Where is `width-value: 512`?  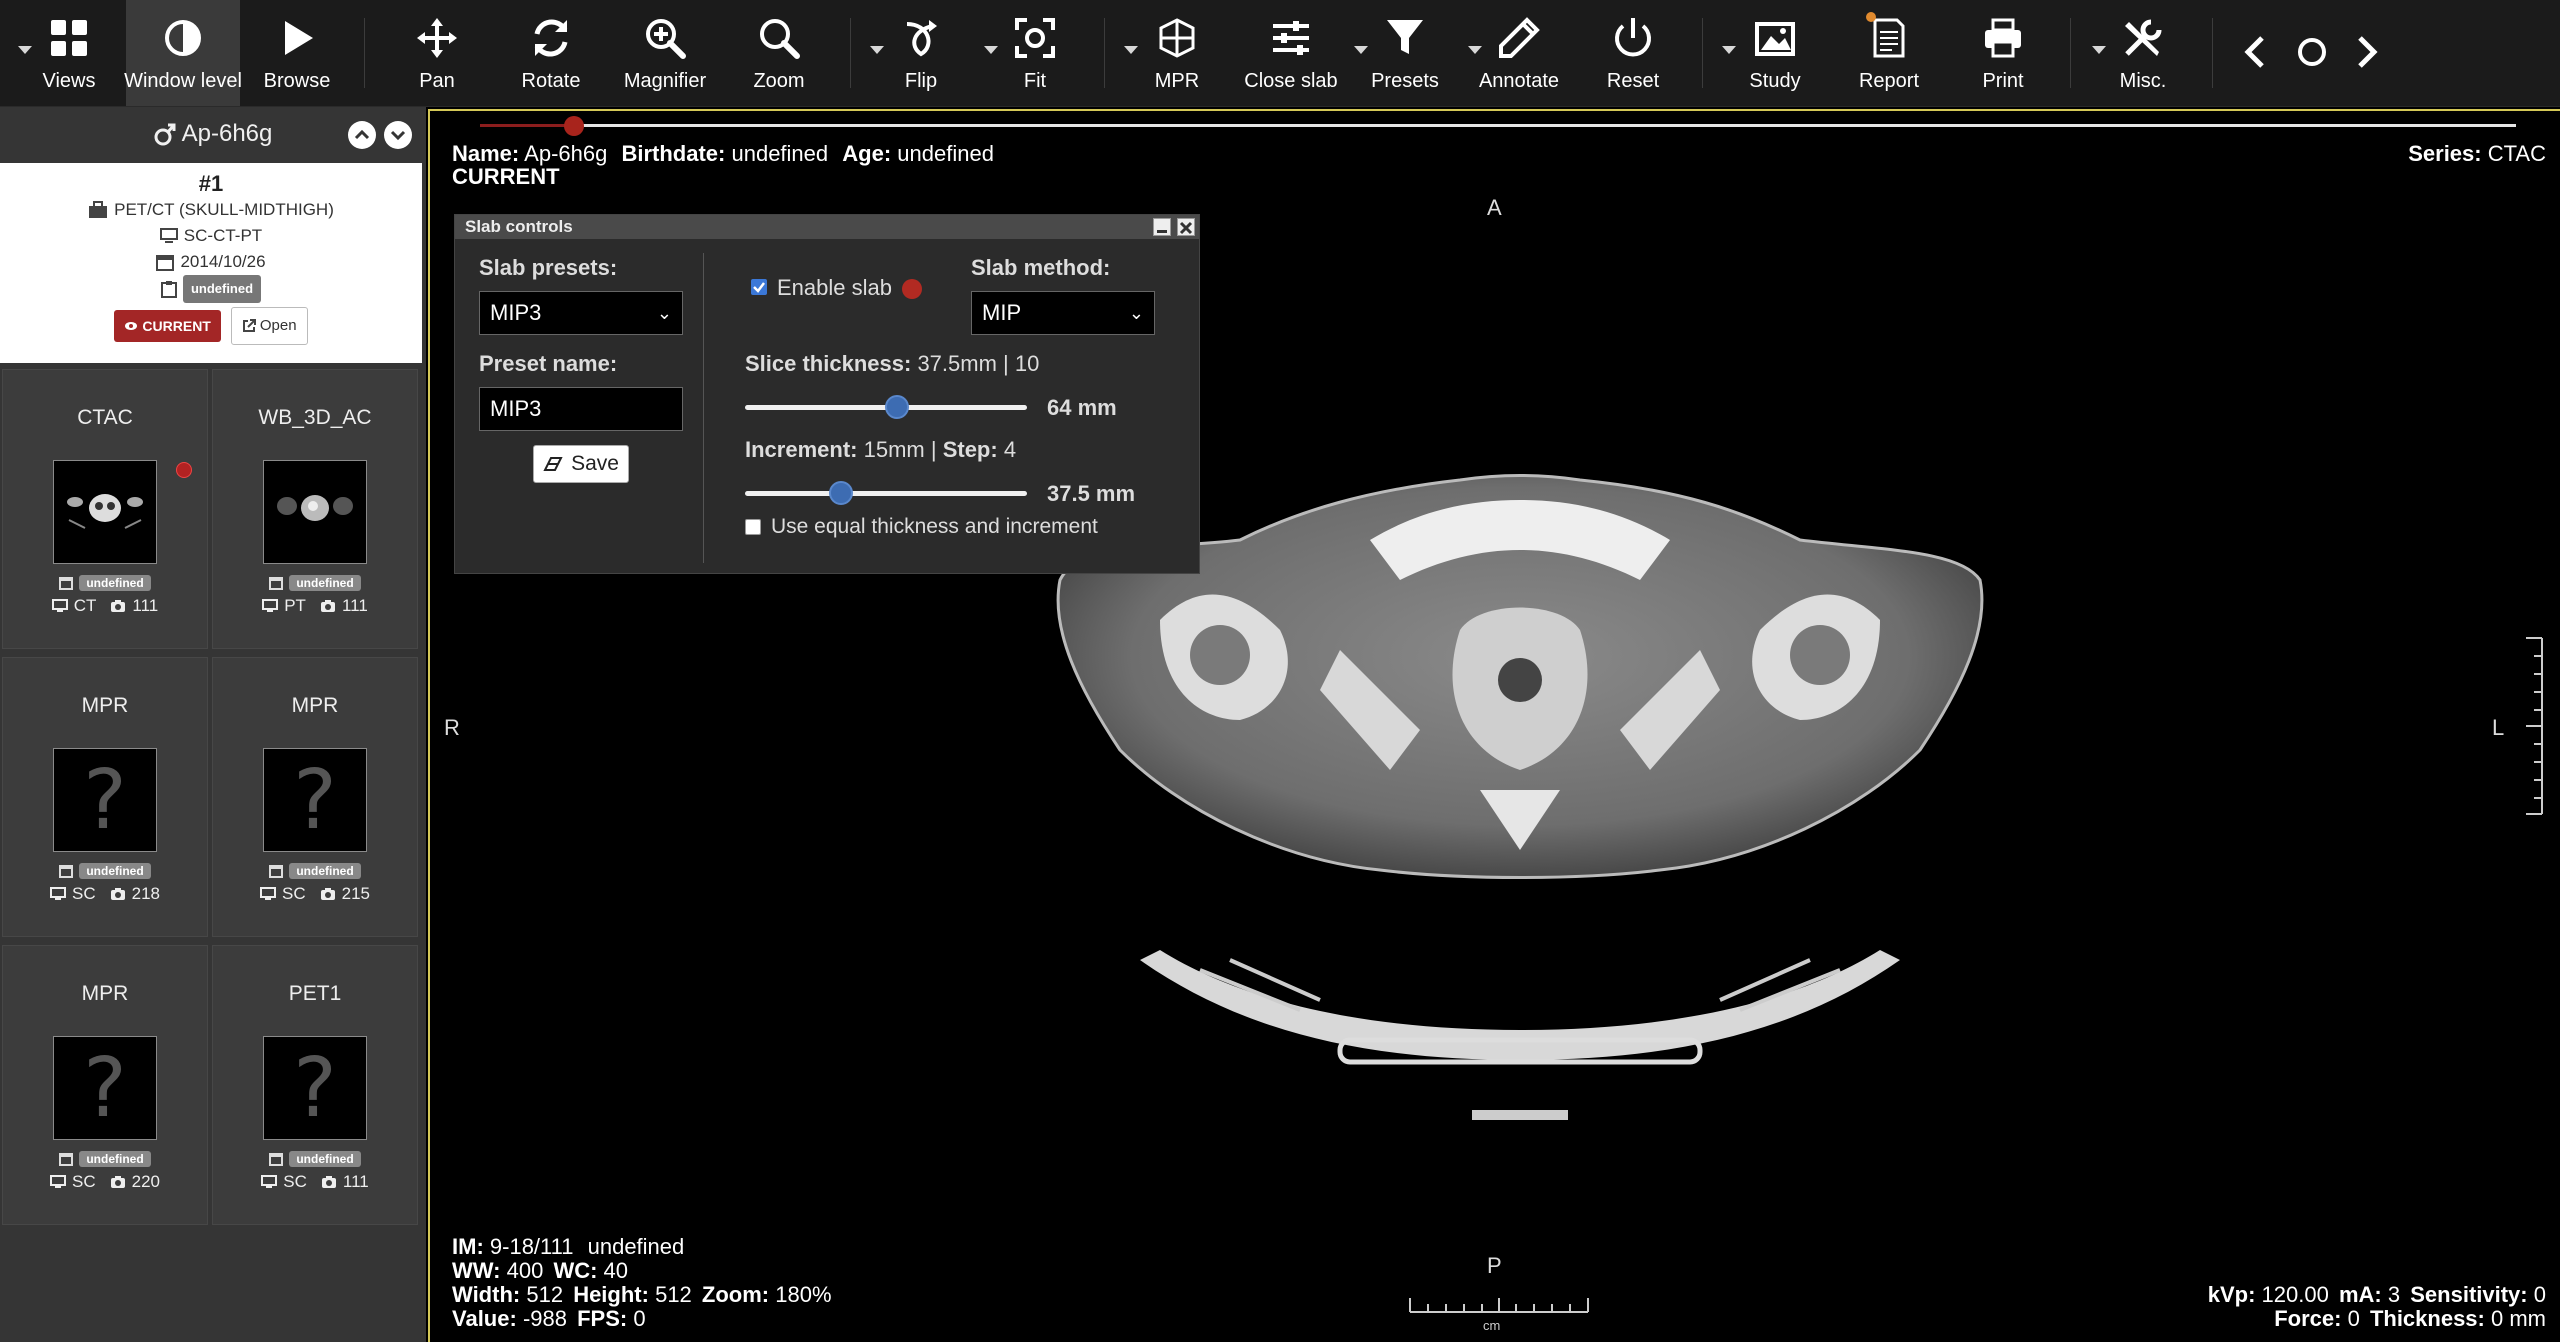 width-value: 512 is located at coordinates (545, 1294).